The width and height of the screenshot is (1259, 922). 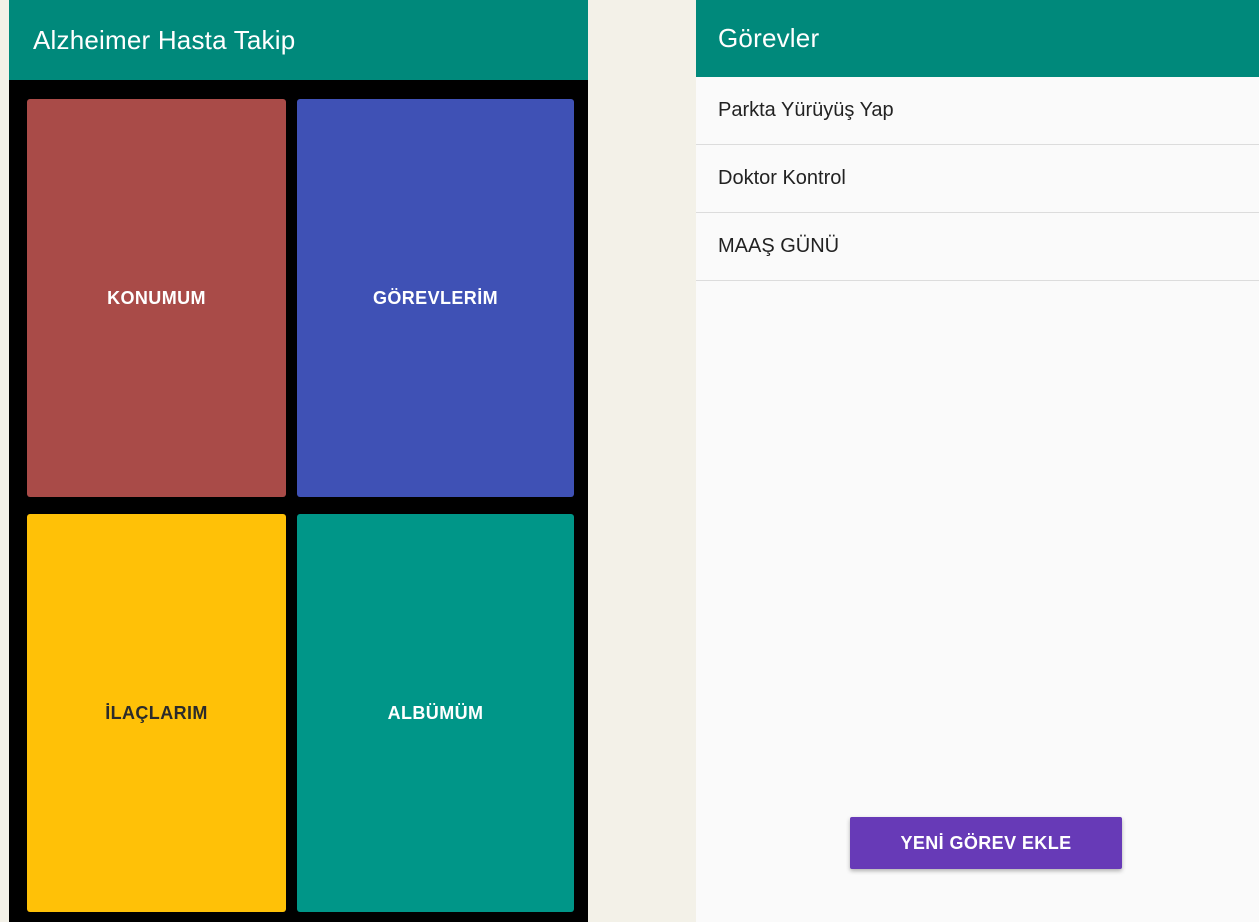 I want to click on gorevlerim-tile-button: GÖREVLERİM, so click(x=435, y=298).